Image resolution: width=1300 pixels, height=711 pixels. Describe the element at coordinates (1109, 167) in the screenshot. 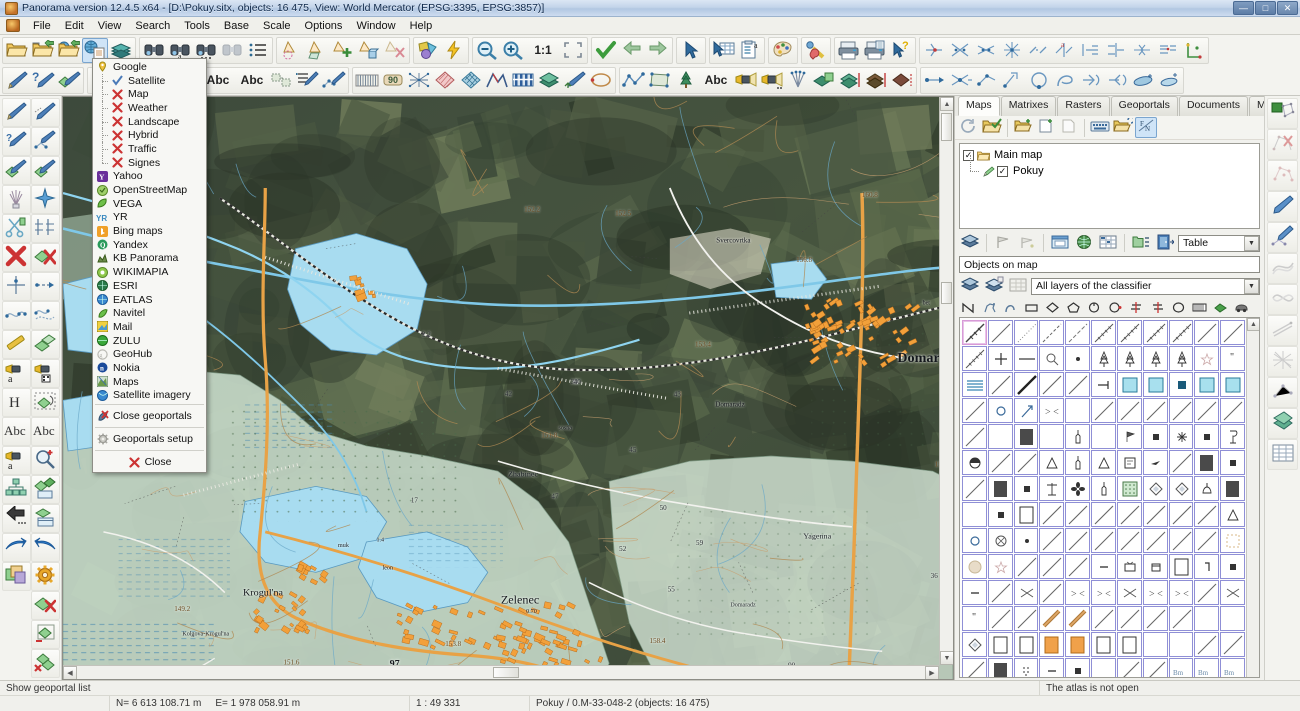

I see `tree-node-pokuy: ✓ Pokuy` at that location.